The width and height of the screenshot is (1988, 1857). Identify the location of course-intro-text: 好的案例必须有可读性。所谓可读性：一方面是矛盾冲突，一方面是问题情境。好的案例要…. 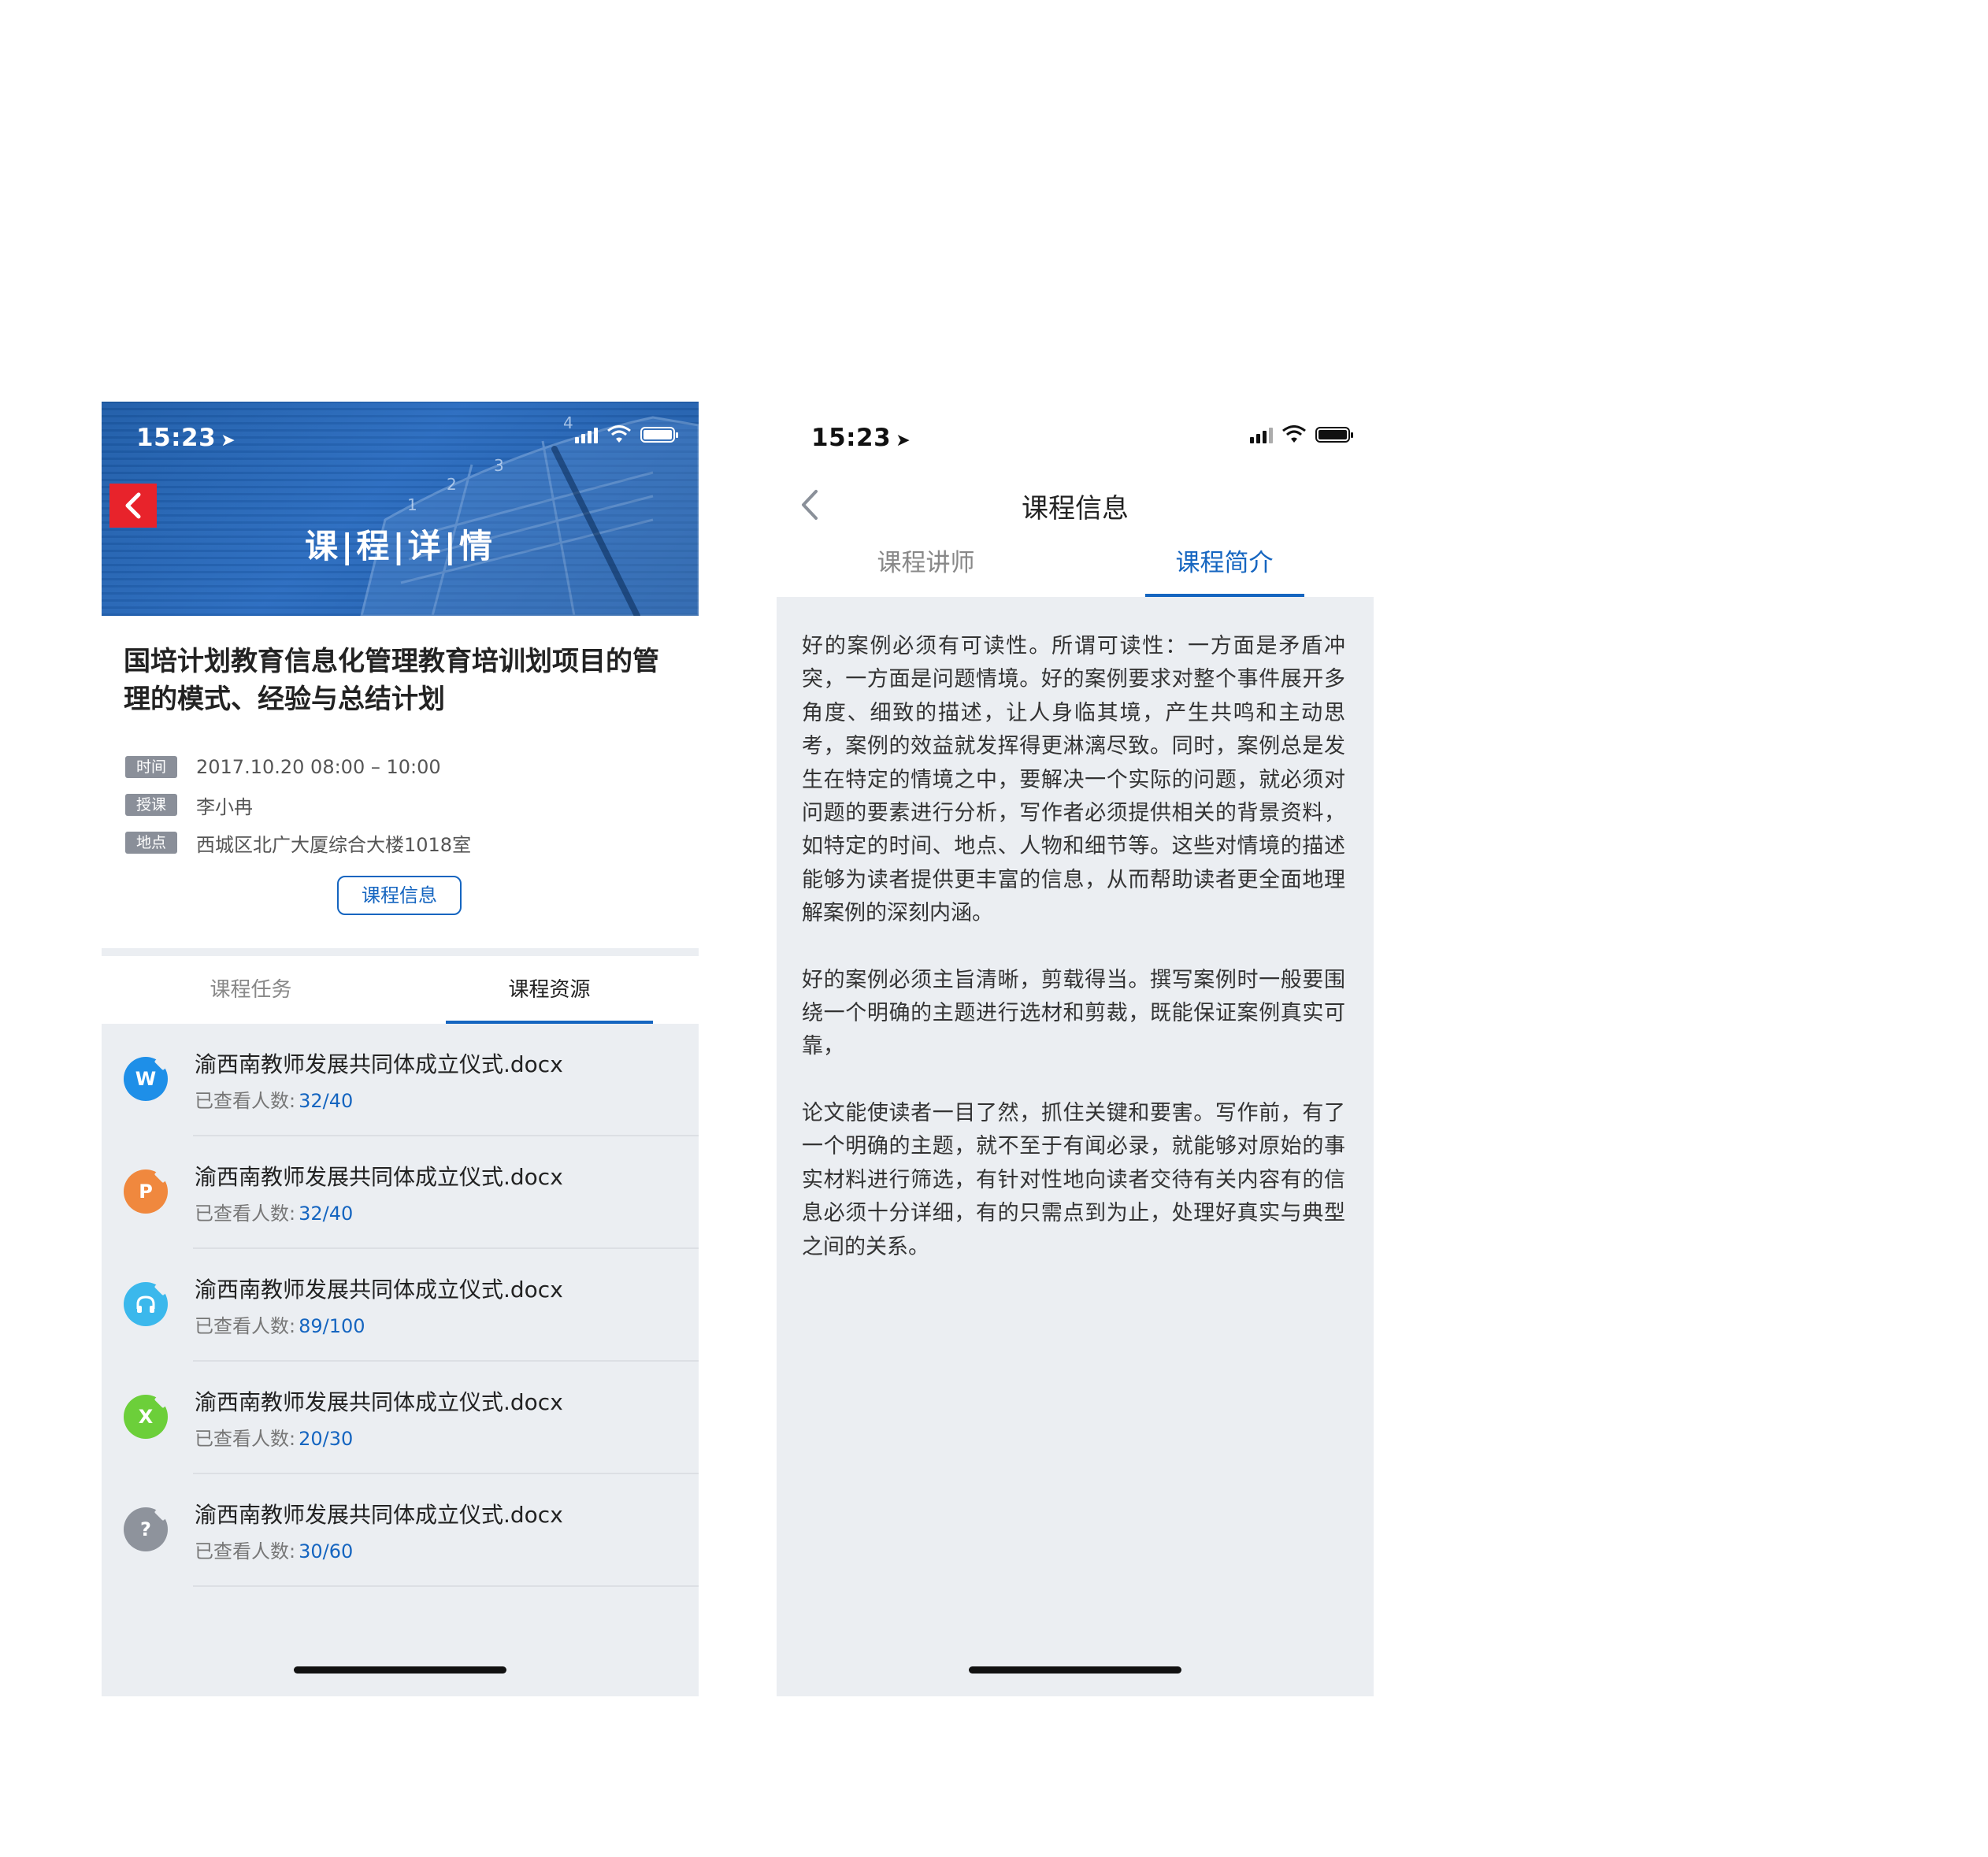
(1073, 963).